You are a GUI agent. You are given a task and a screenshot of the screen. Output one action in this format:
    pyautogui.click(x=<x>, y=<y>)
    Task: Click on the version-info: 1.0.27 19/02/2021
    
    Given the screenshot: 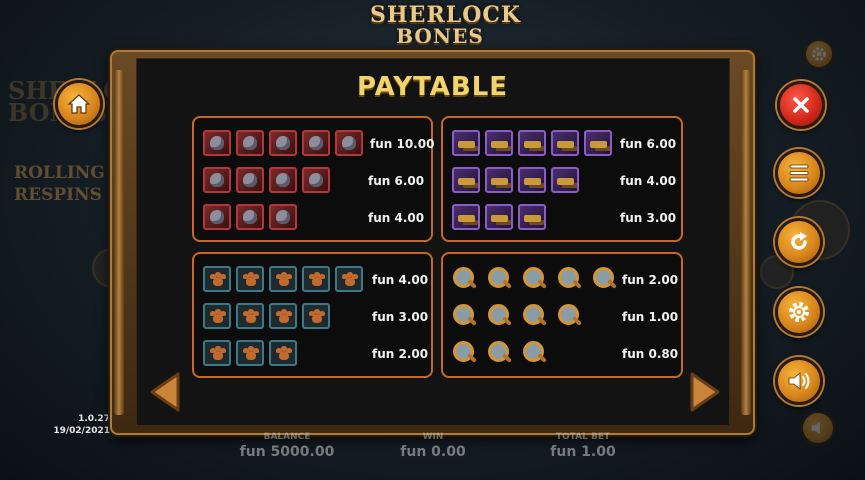 What is the action you would take?
    pyautogui.click(x=75, y=425)
    